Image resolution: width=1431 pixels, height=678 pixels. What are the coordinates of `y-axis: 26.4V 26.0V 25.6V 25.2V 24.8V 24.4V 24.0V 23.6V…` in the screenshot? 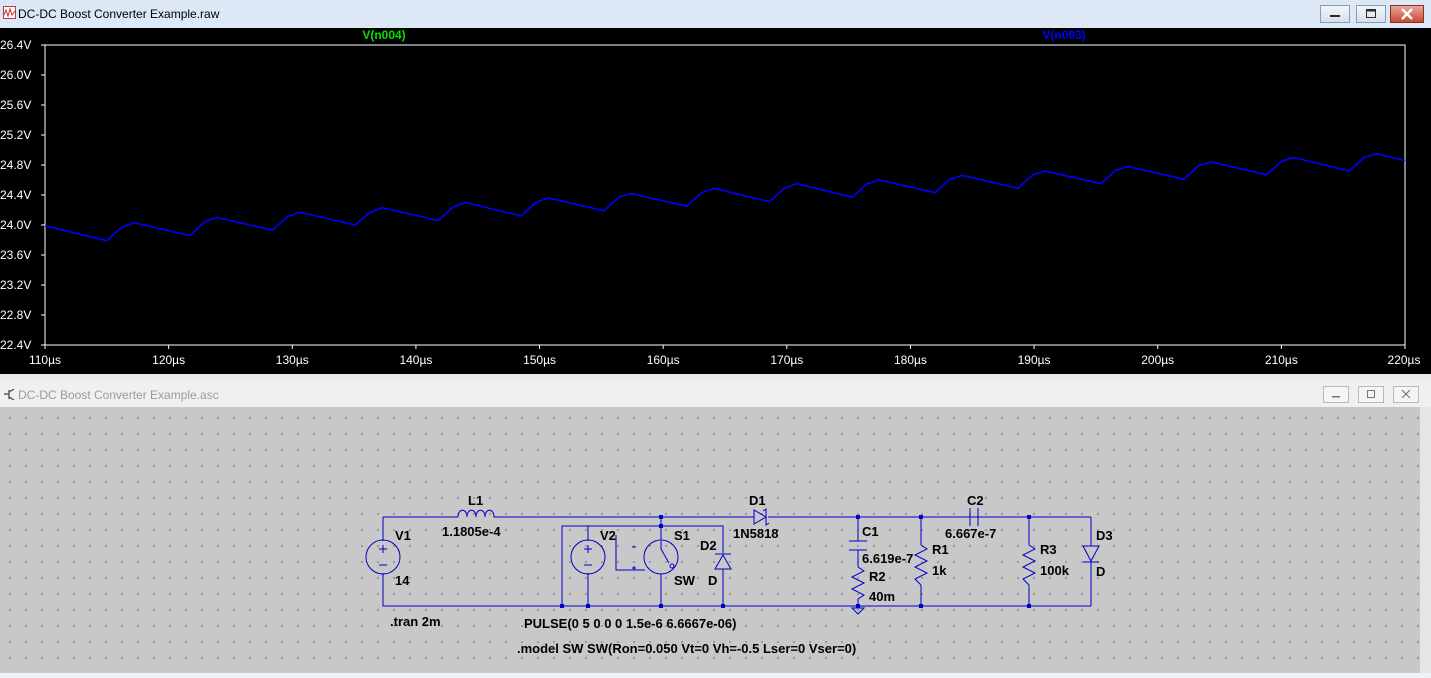 It's located at (22, 195).